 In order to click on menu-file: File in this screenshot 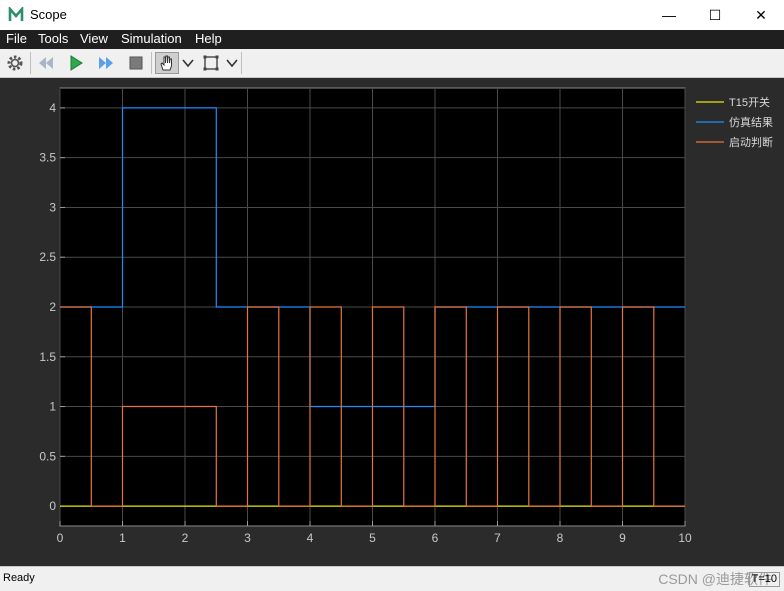, I will do `click(16, 38)`.